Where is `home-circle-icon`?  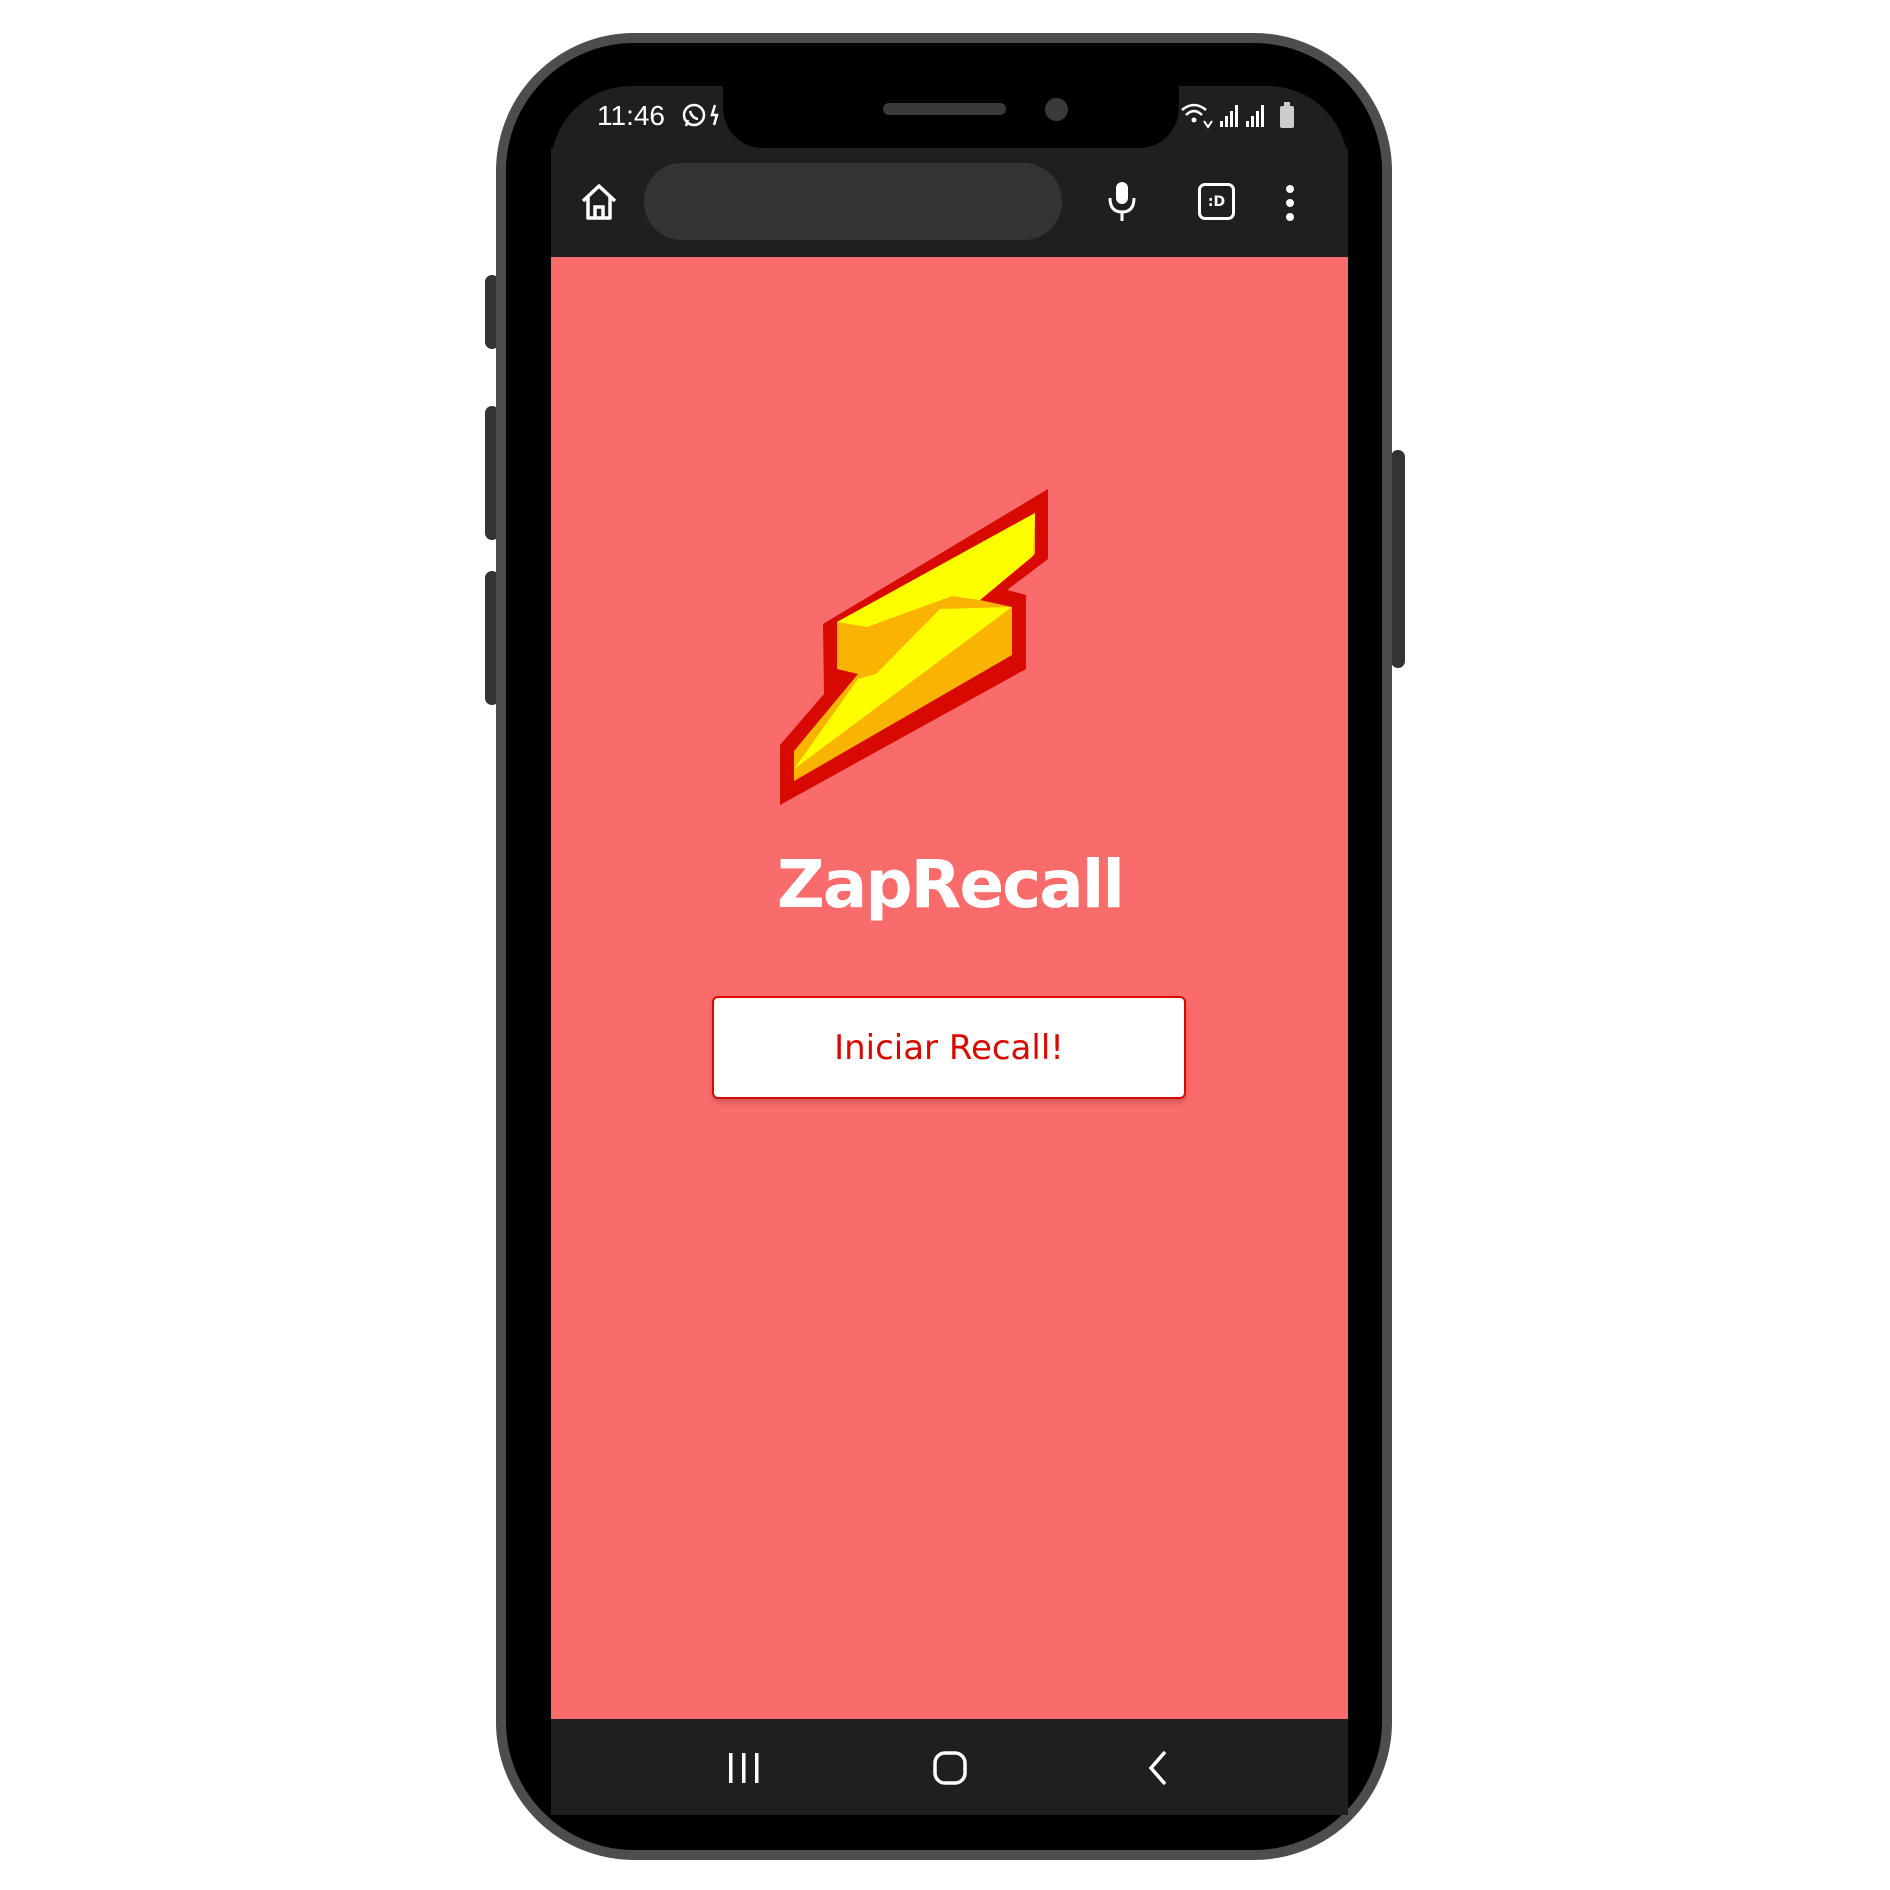 home-circle-icon is located at coordinates (950, 1770).